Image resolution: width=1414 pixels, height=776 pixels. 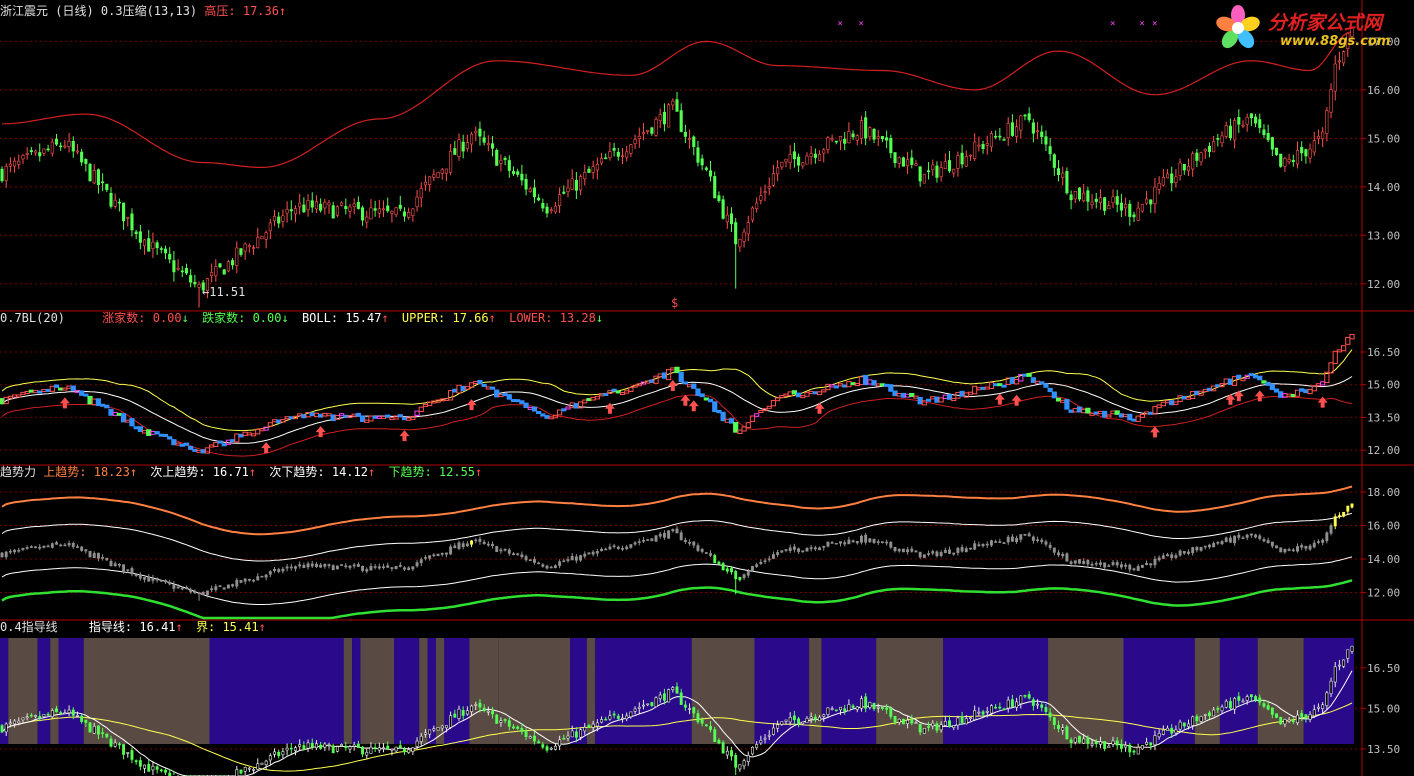 I want to click on panel3-title: 趋势力, so click(x=18, y=472).